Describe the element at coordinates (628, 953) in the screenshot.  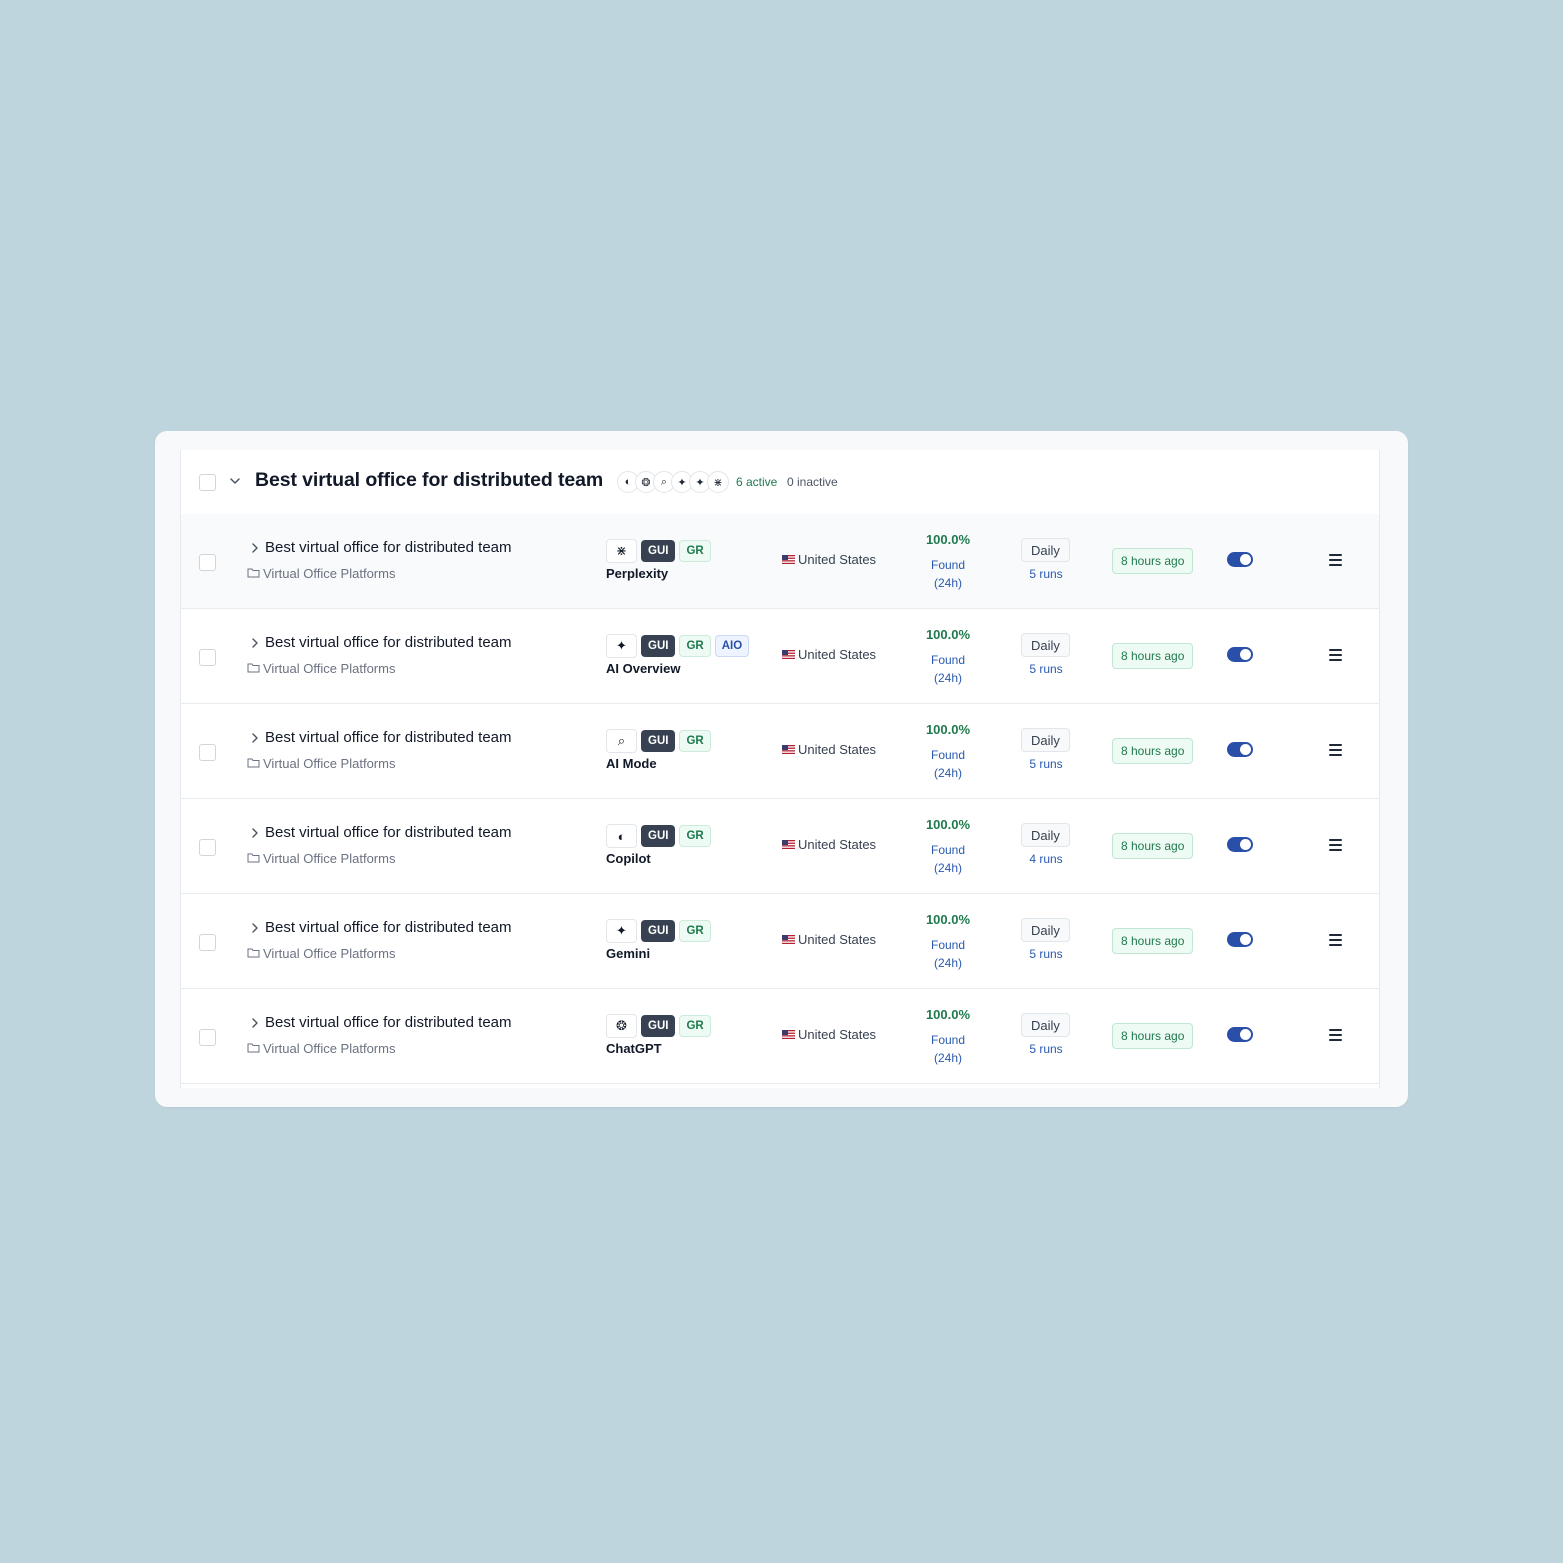
I see `engine-name: Gemini` at that location.